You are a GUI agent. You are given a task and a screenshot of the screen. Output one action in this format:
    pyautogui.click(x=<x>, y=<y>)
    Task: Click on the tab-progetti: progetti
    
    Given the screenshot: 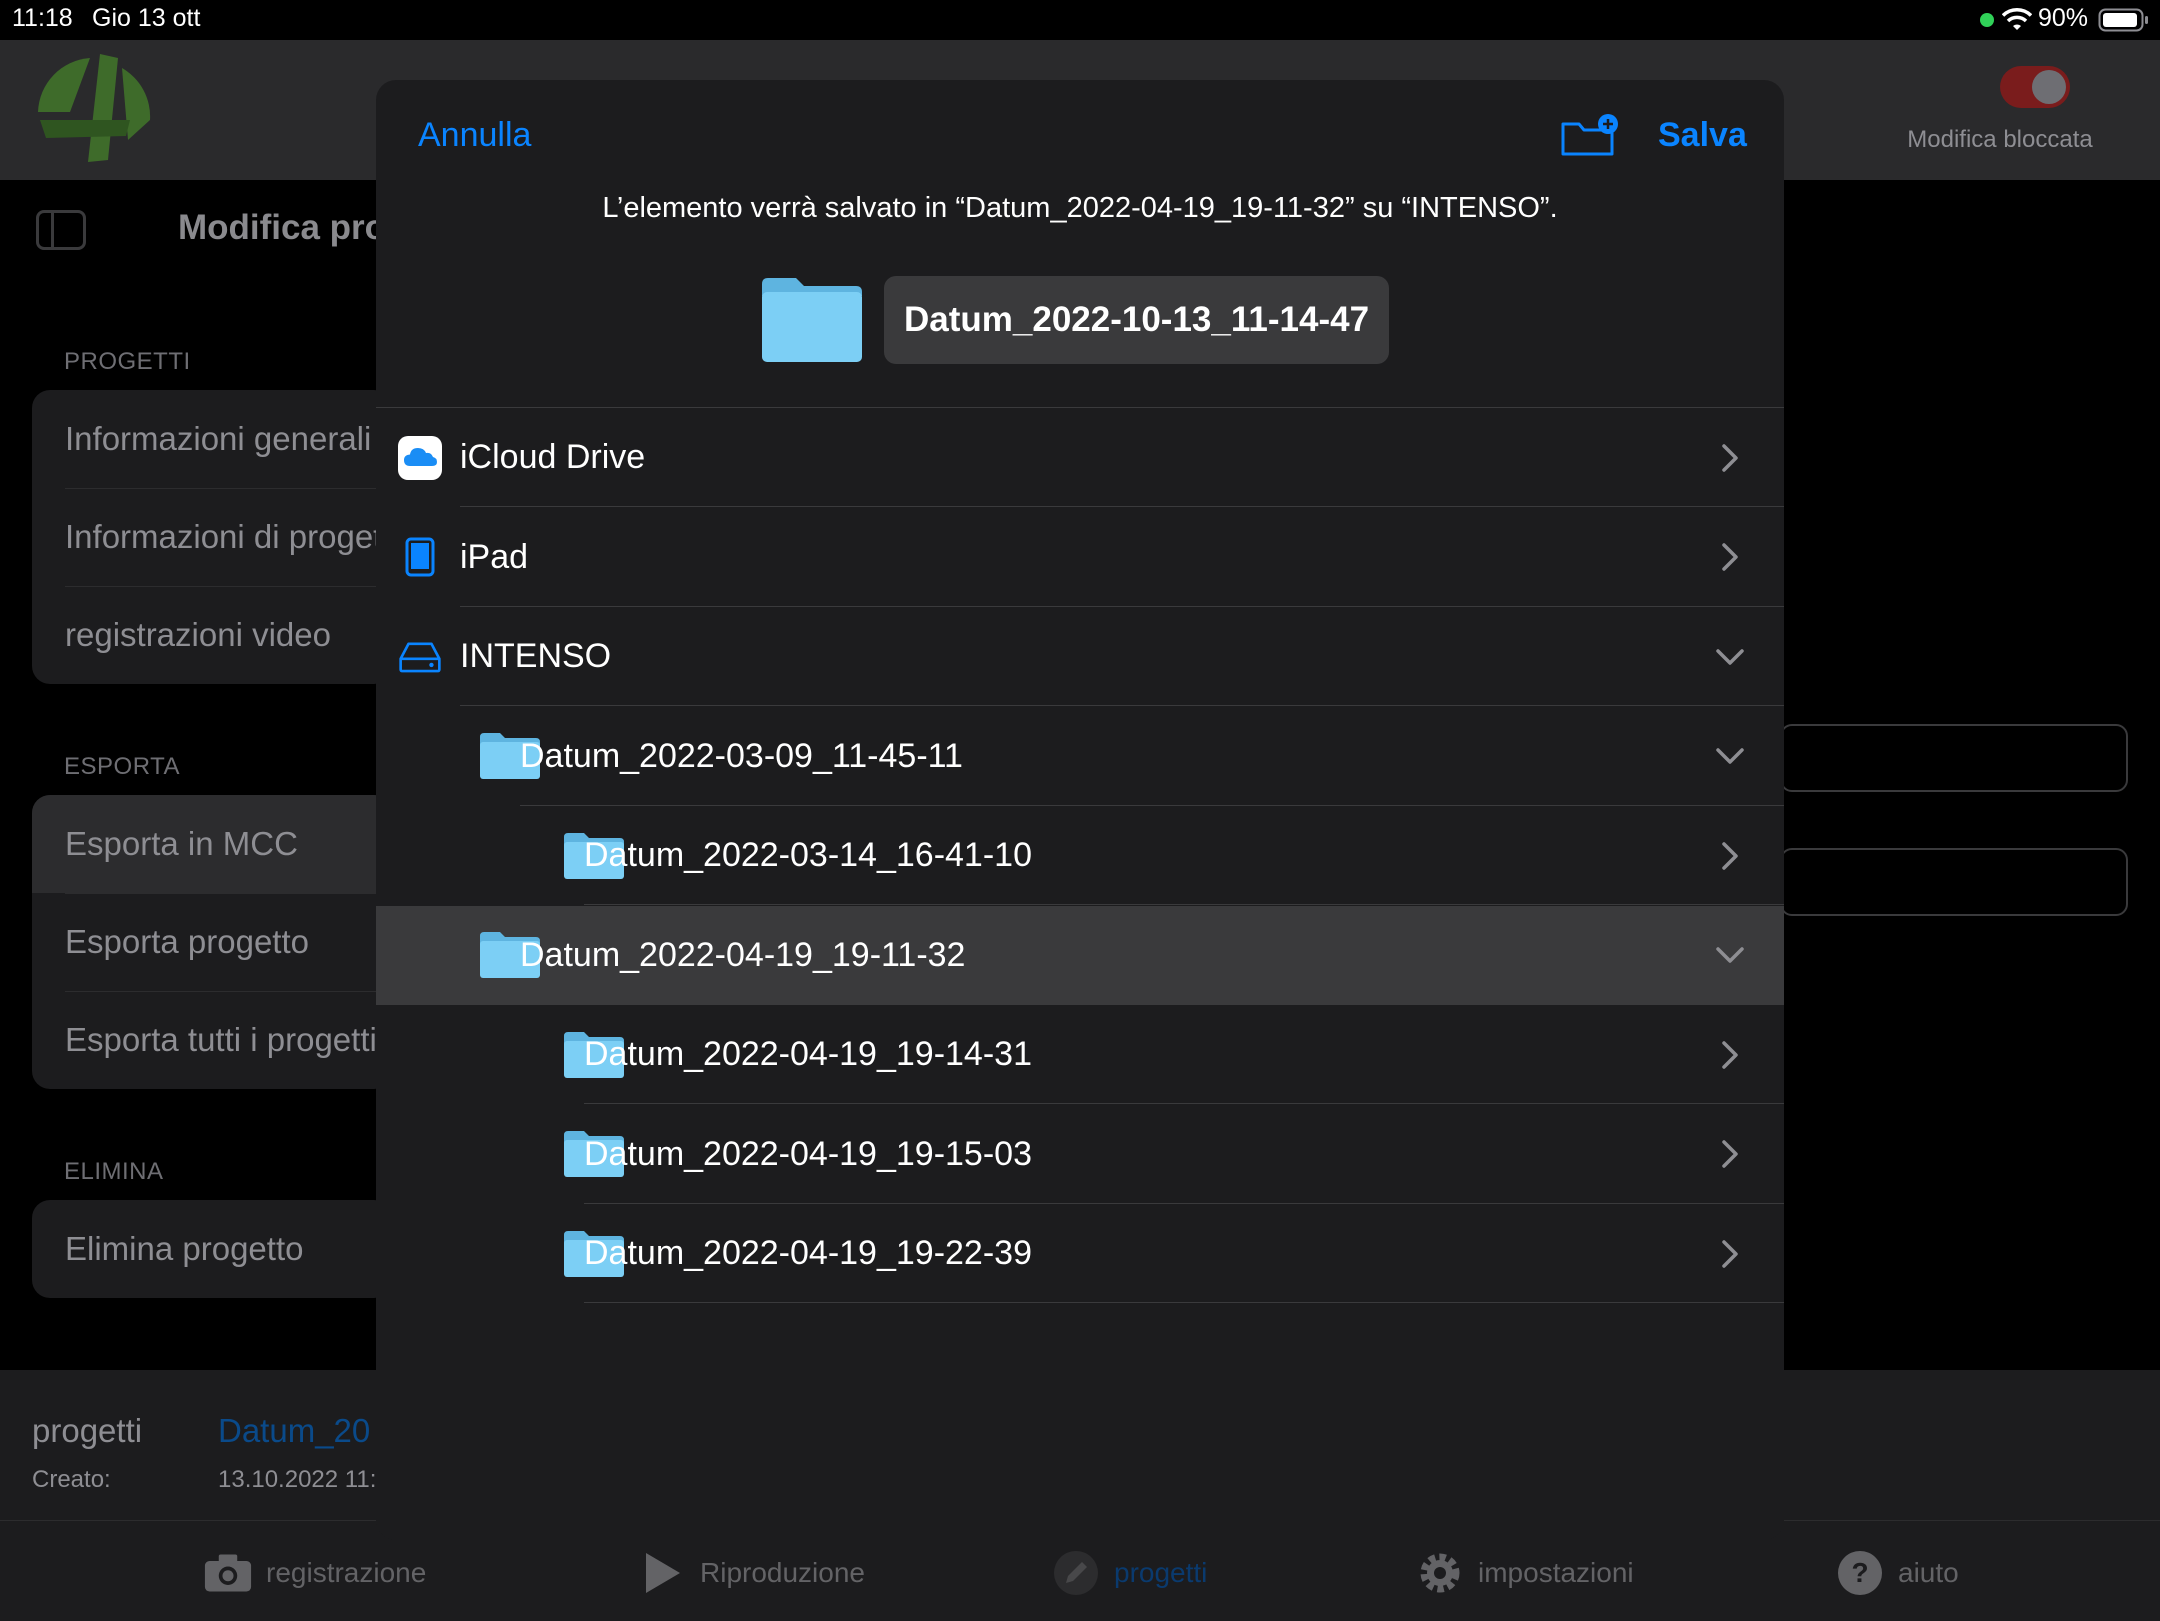 What is the action you would take?
    pyautogui.click(x=1129, y=1573)
    